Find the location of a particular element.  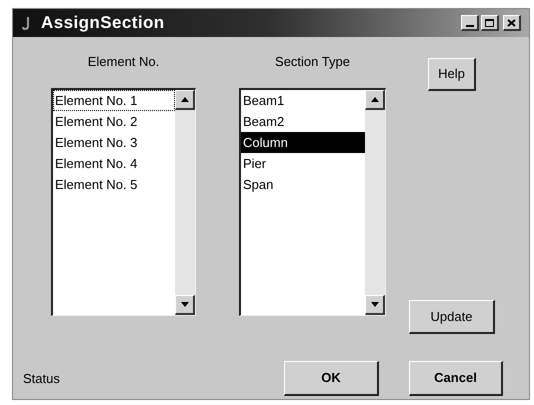

update-button: Update is located at coordinates (452, 317).